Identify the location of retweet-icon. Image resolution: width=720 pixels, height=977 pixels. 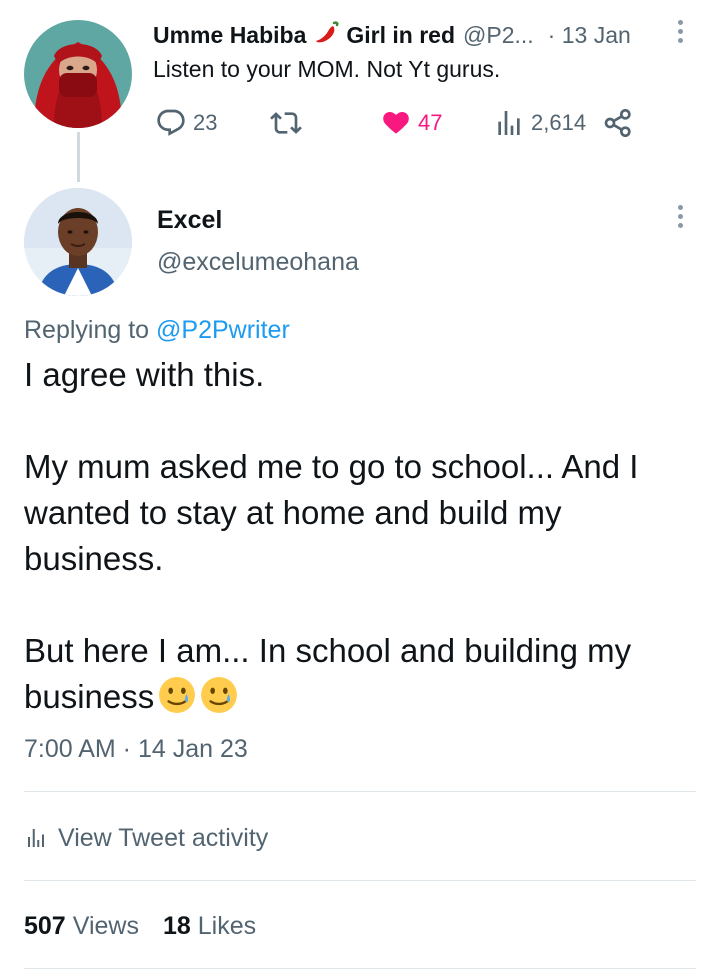
(286, 123).